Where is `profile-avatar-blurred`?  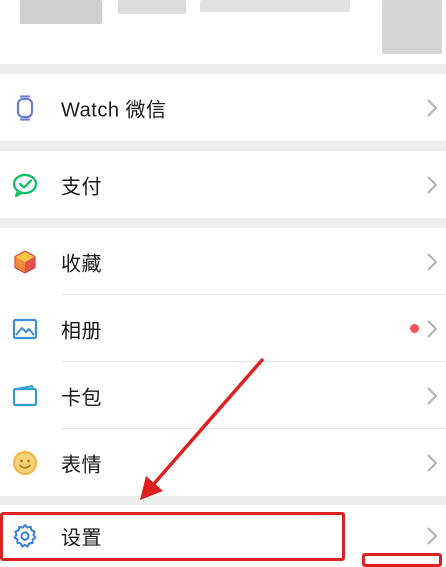
profile-avatar-blurred is located at coordinates (412, 27).